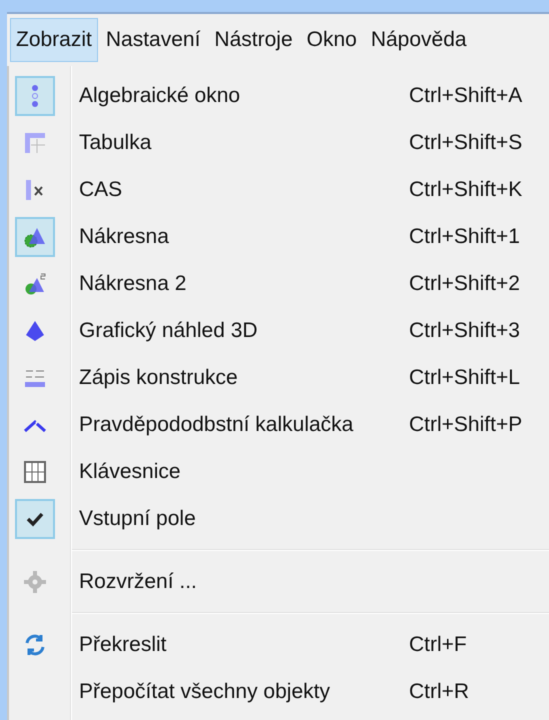 Image resolution: width=549 pixels, height=720 pixels. What do you see at coordinates (279, 142) in the screenshot?
I see `menu-item: Tabulka Ctrl+Shift+S` at bounding box center [279, 142].